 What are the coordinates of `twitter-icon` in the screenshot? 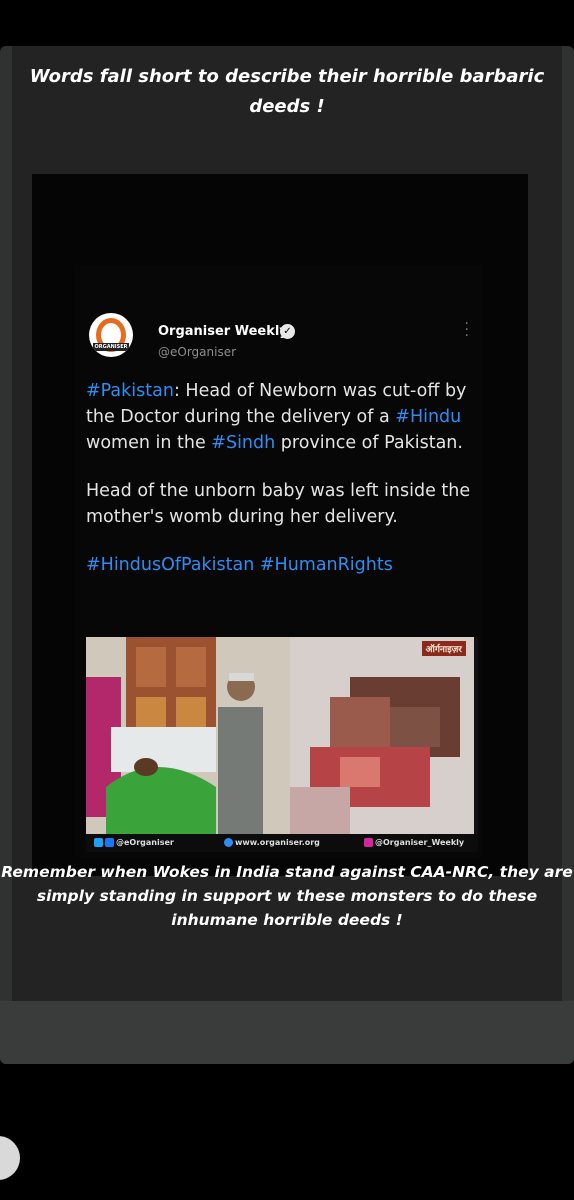 It's located at (98, 842).